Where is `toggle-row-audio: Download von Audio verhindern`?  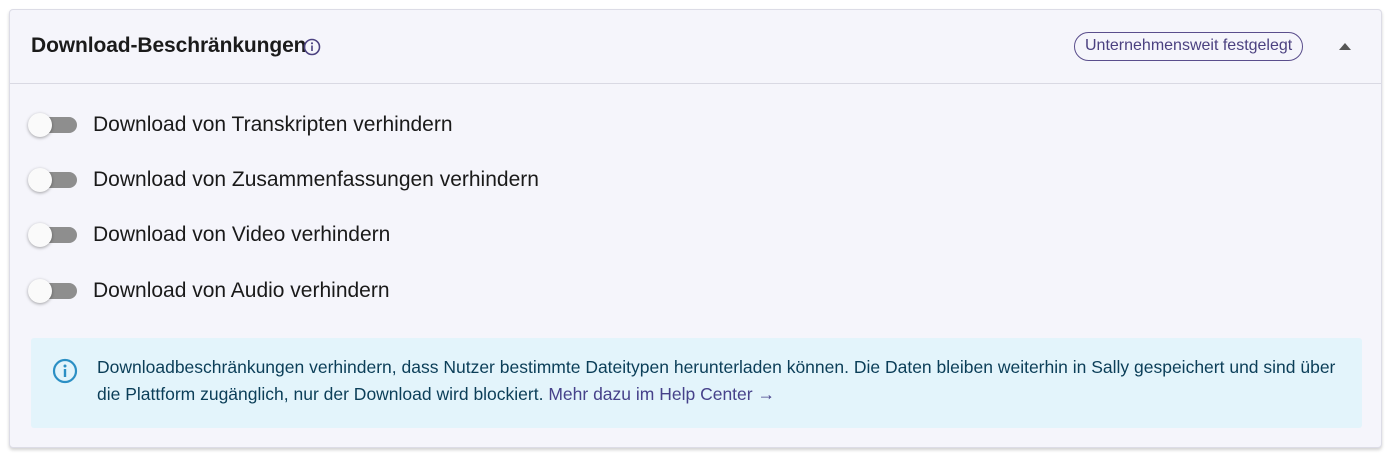 toggle-row-audio: Download von Audio verhindern is located at coordinates (378, 291).